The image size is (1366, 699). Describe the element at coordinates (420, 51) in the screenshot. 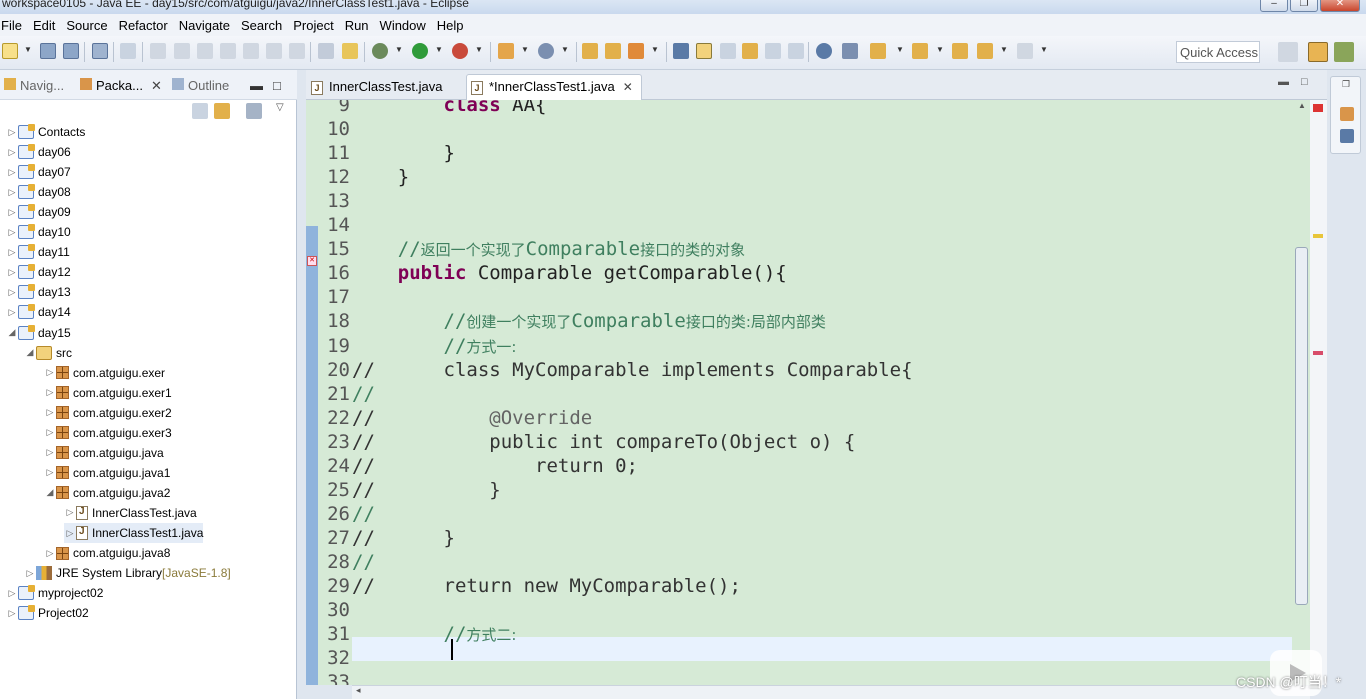

I see `run-icon` at that location.